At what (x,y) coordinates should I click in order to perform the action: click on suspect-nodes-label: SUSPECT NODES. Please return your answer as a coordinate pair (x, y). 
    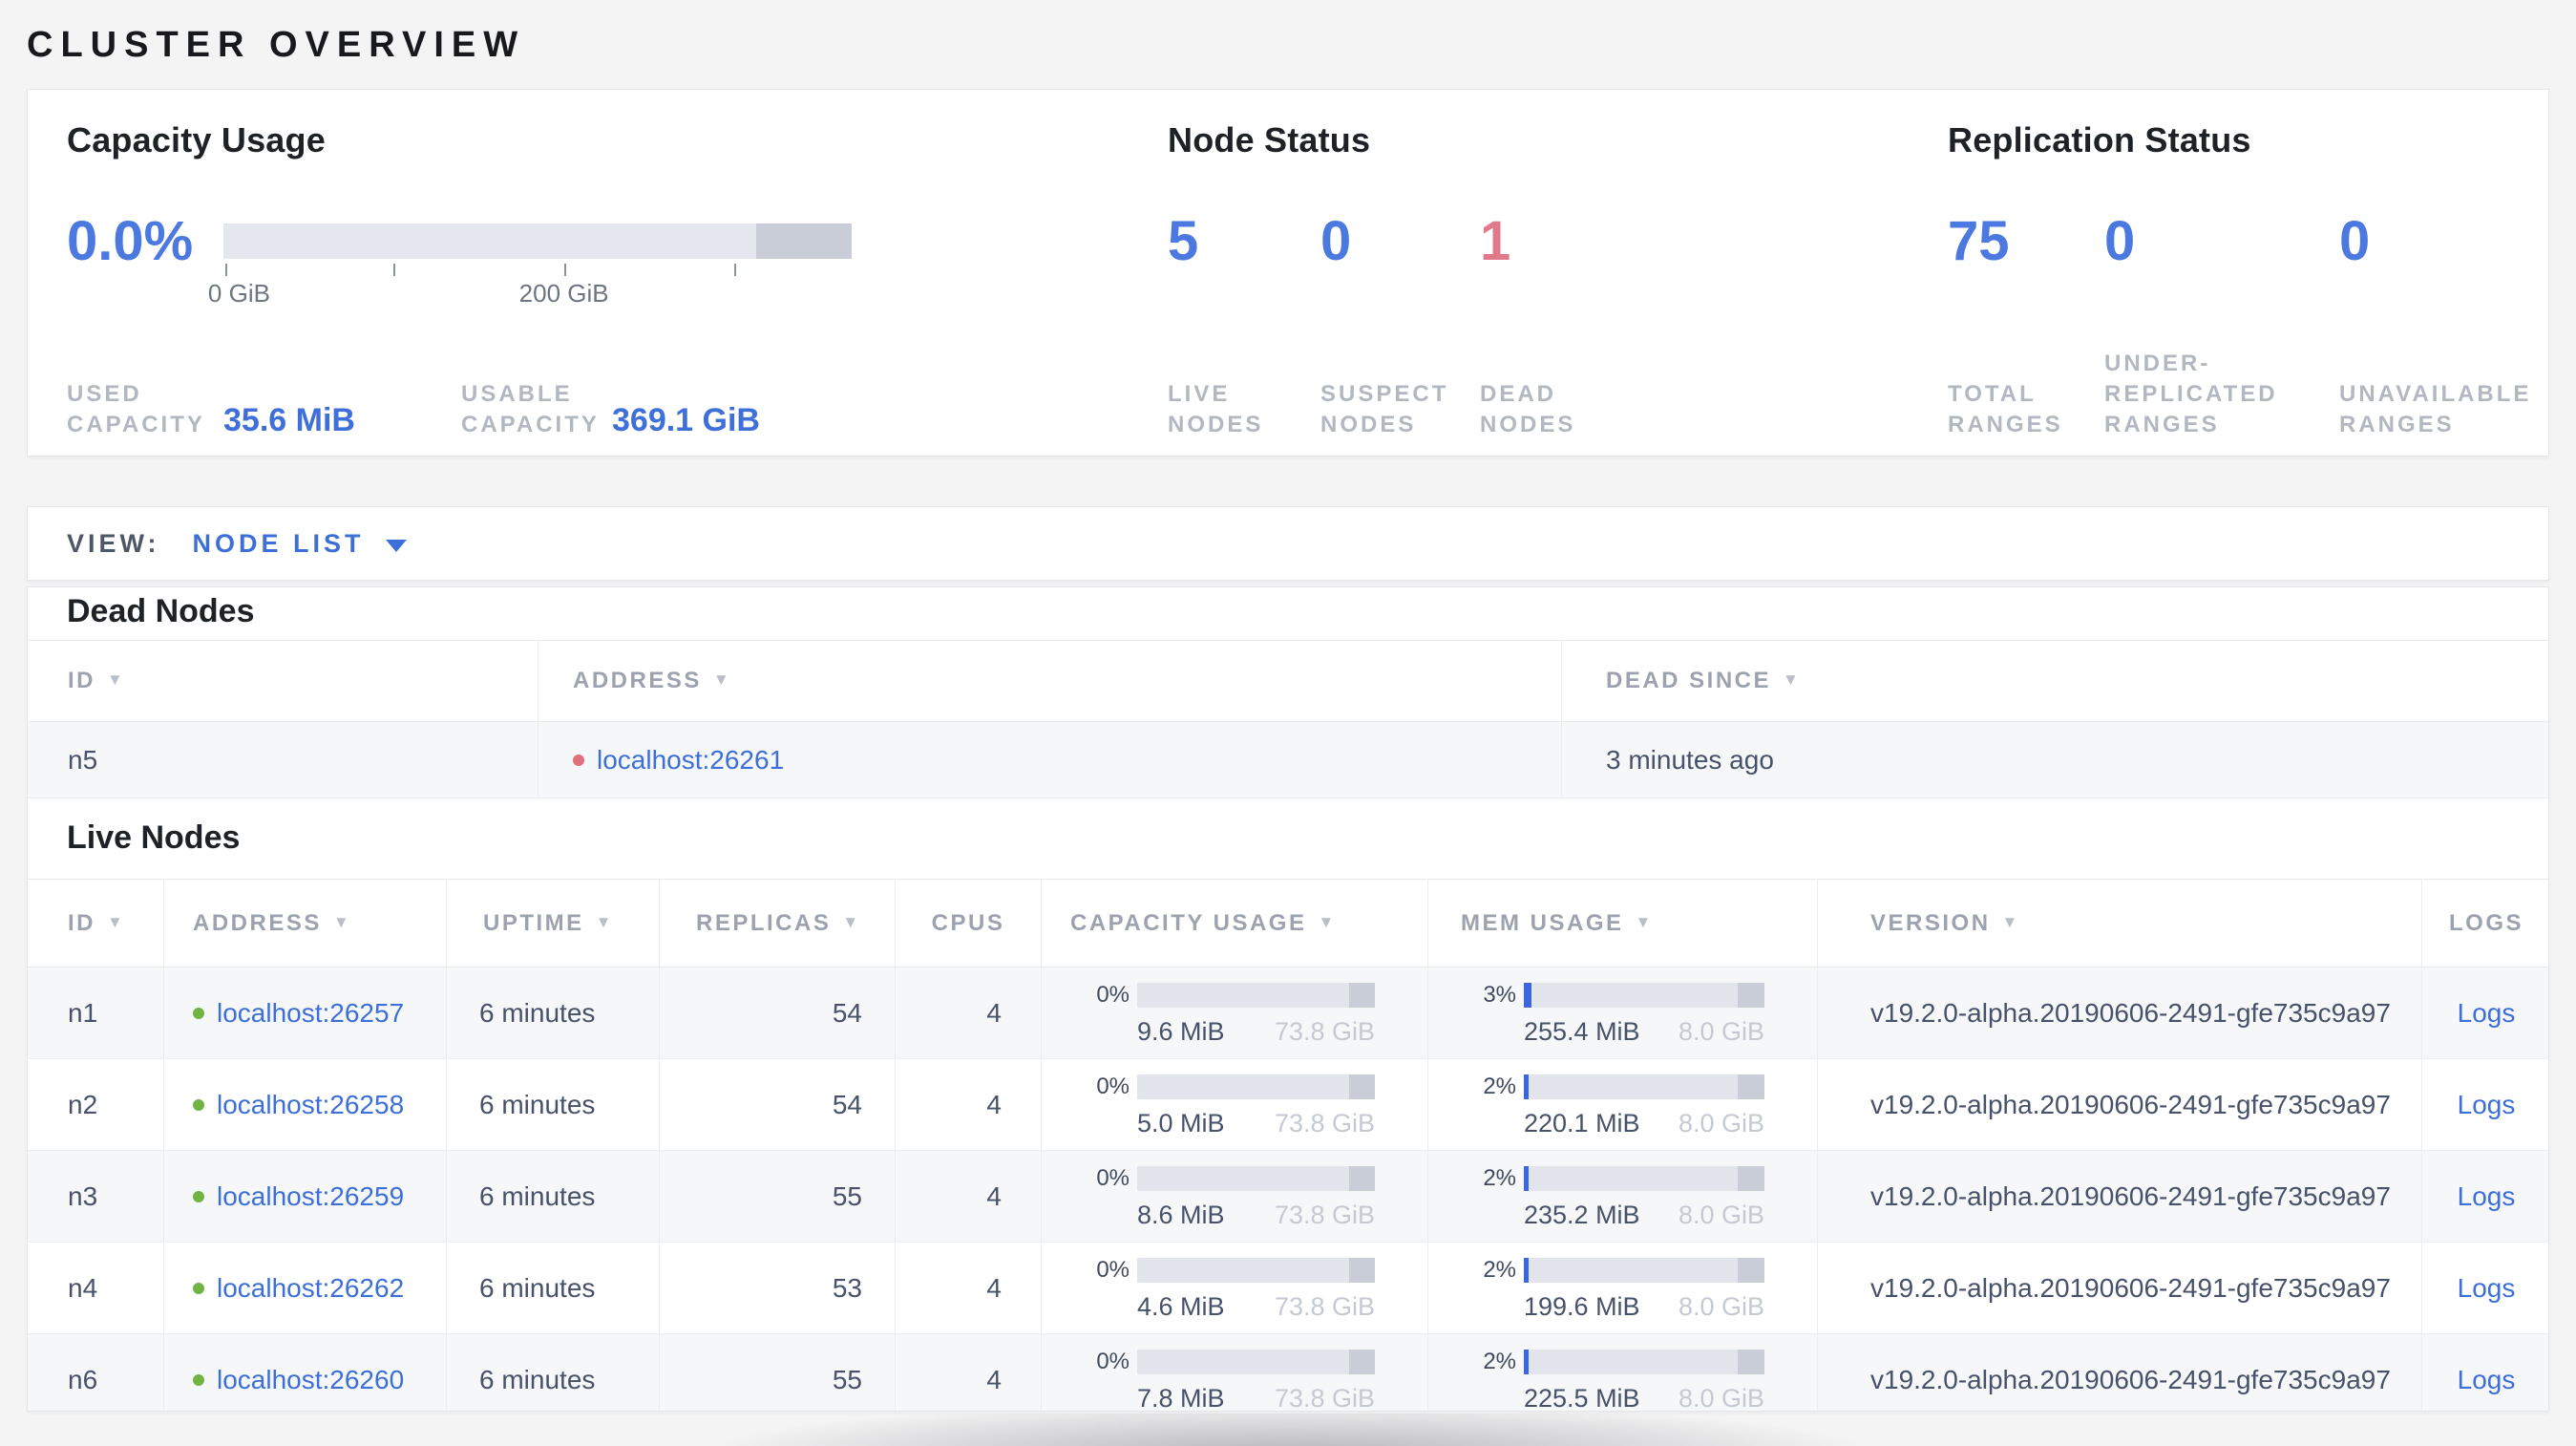
    Looking at the image, I should click on (1384, 409).